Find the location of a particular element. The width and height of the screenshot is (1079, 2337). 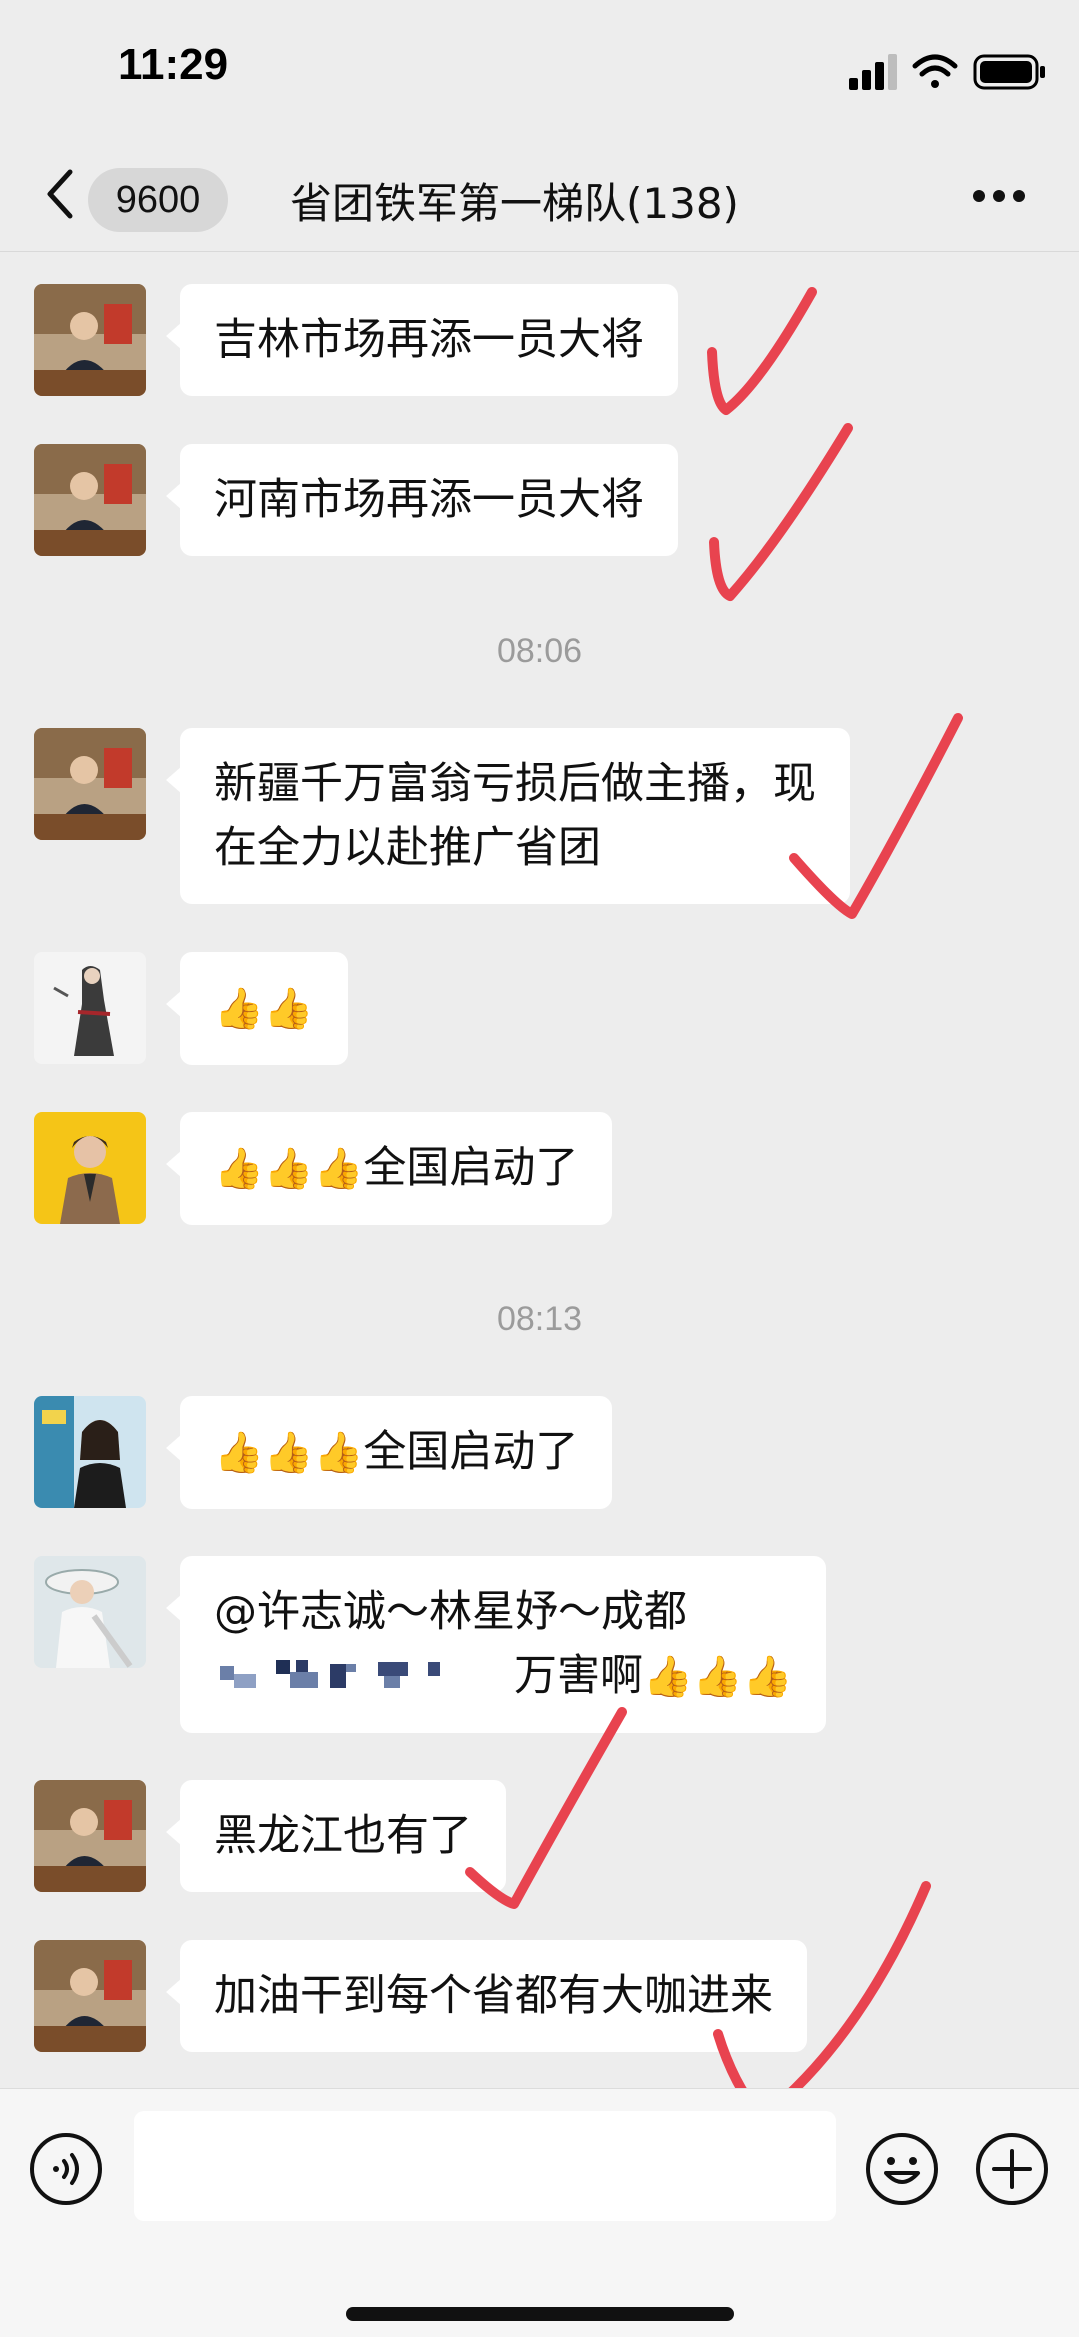

chat-title: 省团铁军第一梯队(138) is located at coordinates (514, 203).